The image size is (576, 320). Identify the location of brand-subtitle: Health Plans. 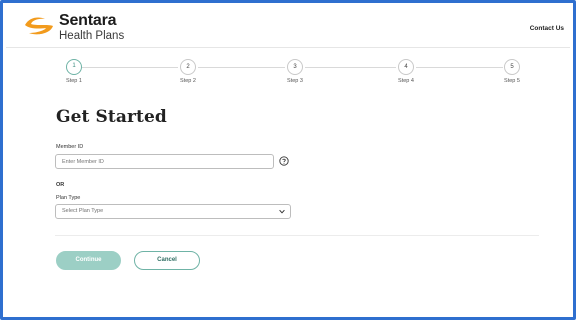
(92, 36).